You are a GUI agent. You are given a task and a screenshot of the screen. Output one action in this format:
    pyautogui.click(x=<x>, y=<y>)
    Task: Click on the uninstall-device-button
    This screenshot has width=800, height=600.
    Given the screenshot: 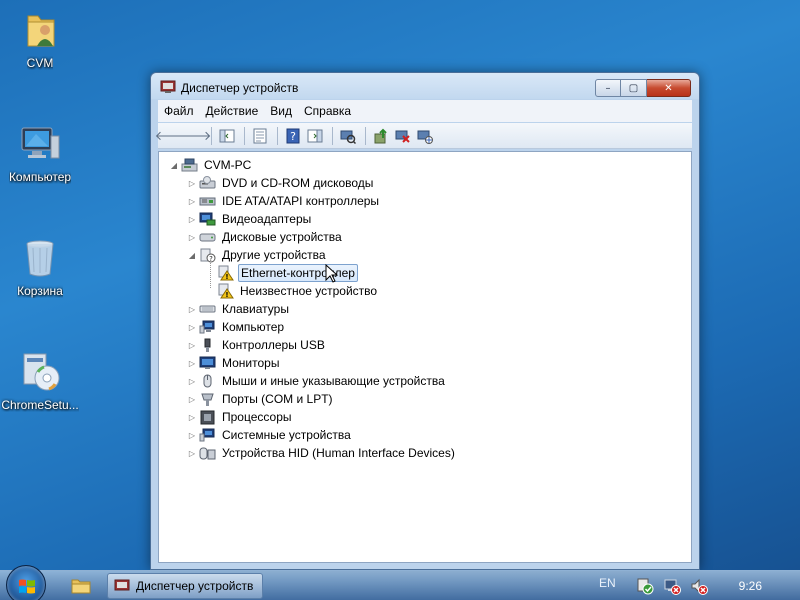 What is the action you would take?
    pyautogui.click(x=403, y=136)
    